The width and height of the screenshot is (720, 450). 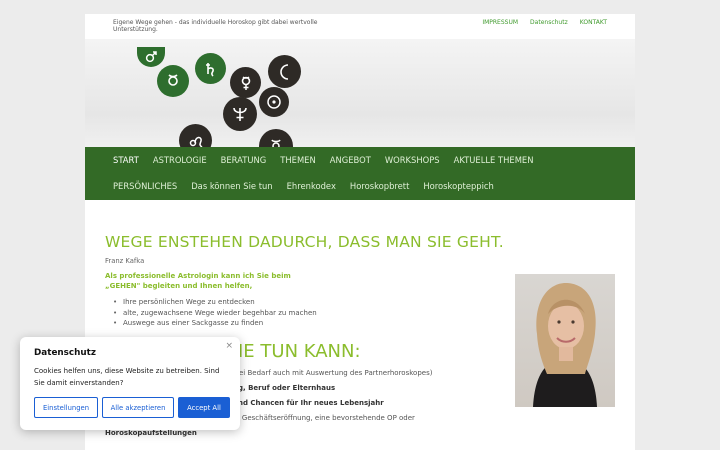 I want to click on accept-all-button: Alle akzeptieren, so click(x=138, y=407).